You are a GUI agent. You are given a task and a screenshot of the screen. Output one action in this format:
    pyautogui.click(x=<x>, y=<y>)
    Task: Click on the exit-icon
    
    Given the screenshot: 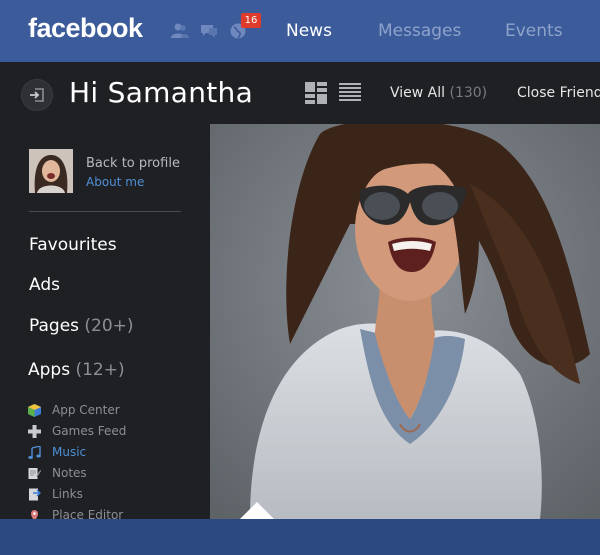 What is the action you would take?
    pyautogui.click(x=37, y=95)
    